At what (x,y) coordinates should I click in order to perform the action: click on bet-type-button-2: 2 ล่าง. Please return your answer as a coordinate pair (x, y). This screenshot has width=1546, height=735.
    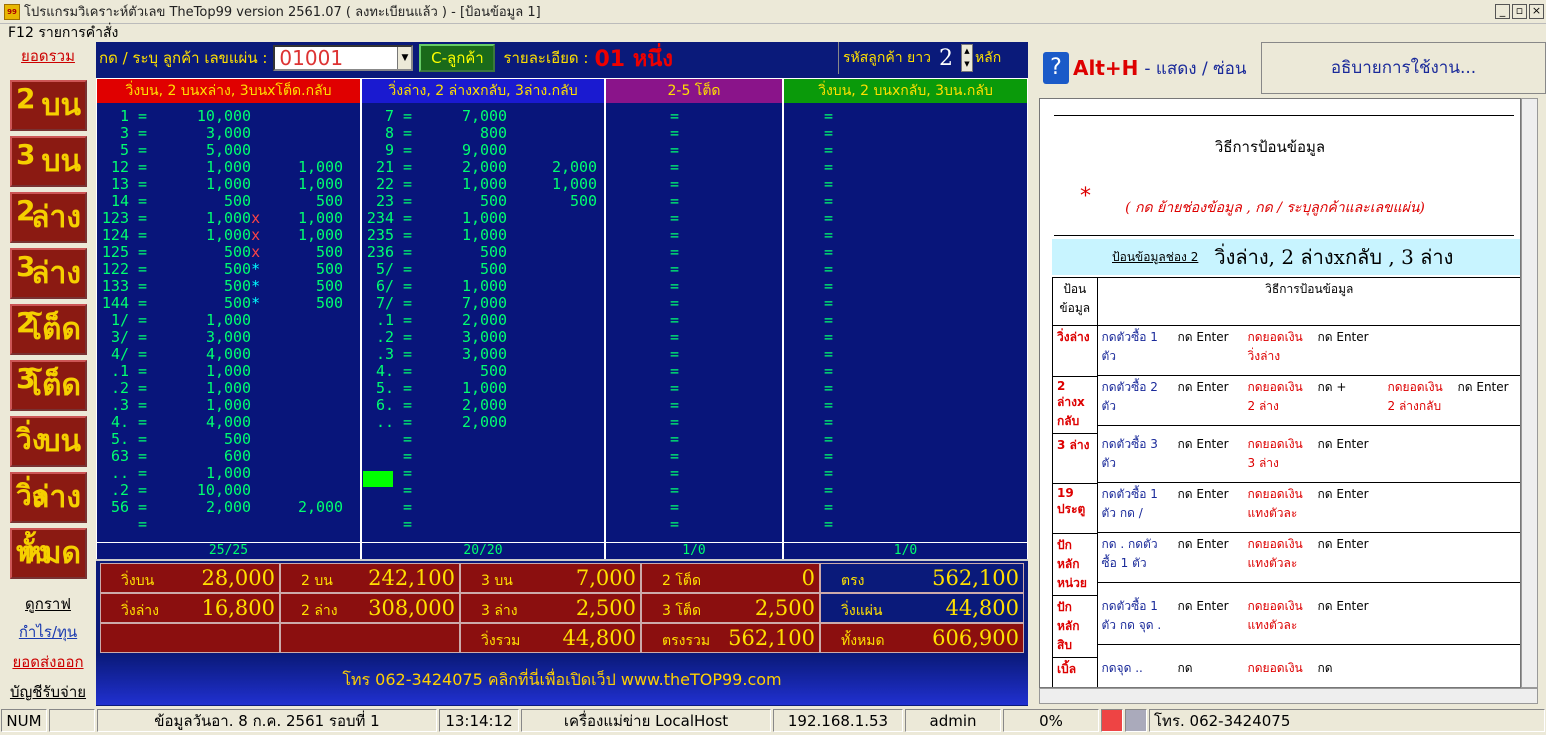
    Looking at the image, I should click on (48, 217).